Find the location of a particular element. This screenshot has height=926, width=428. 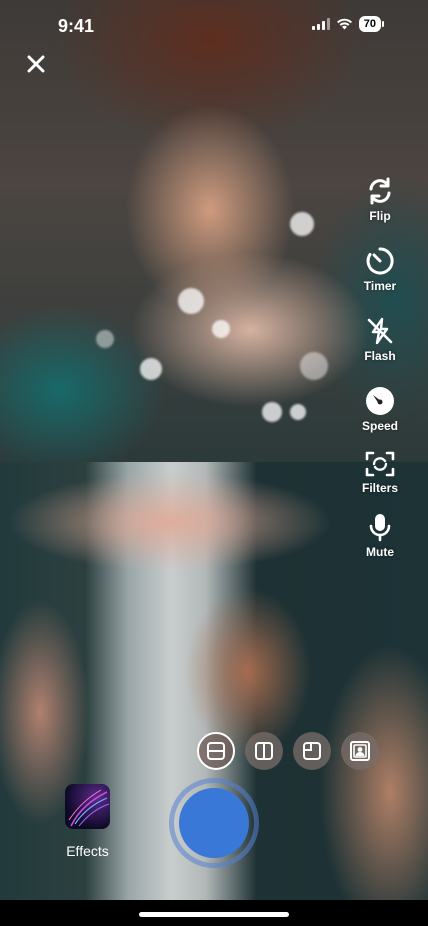

mute-button: Mute is located at coordinates (380, 535).